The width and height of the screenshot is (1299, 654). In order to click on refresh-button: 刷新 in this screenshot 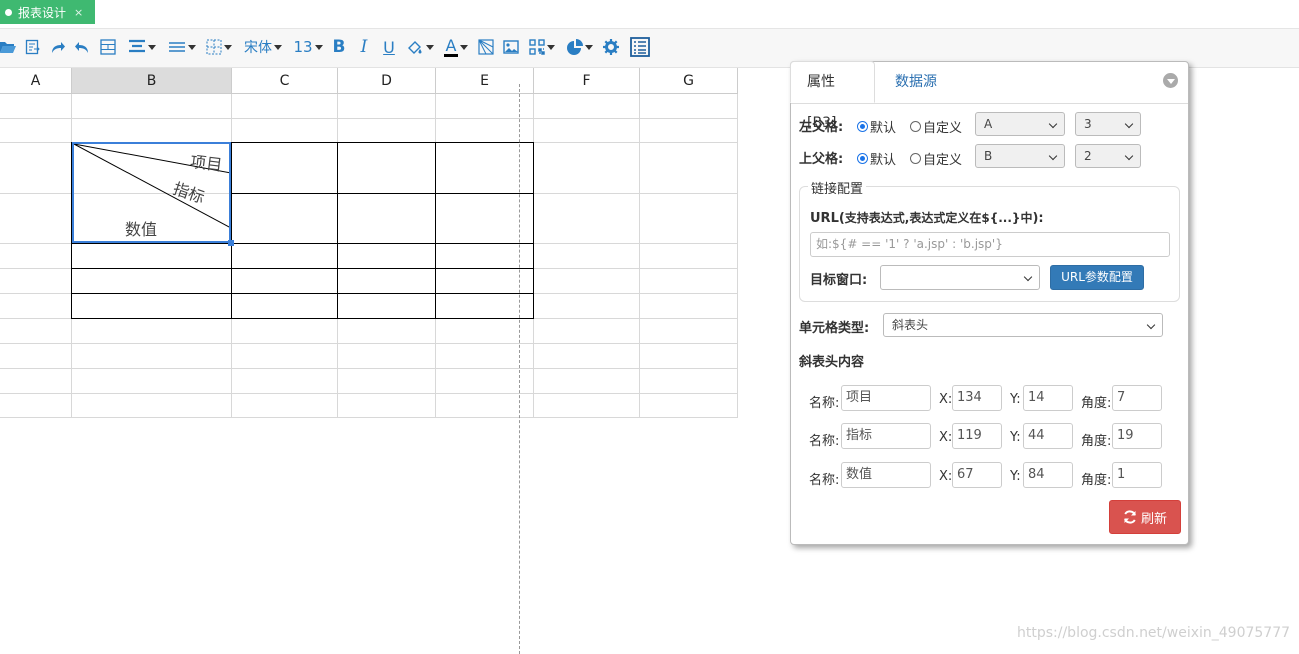, I will do `click(1145, 517)`.